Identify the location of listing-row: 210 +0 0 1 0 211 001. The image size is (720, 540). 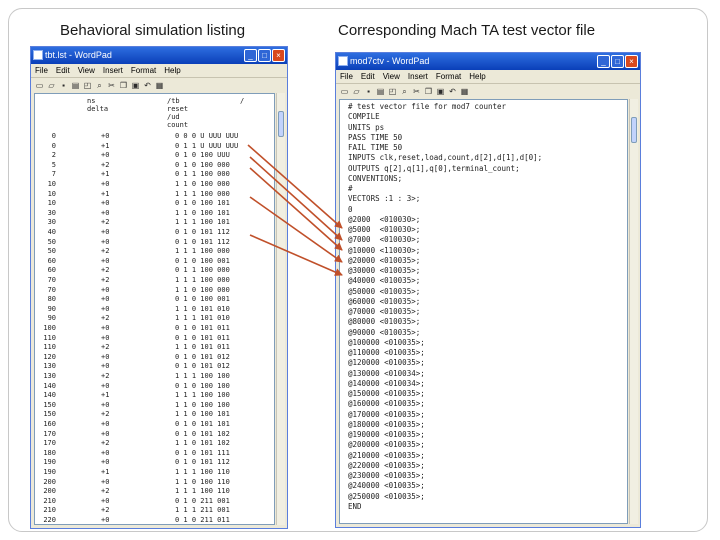
(154, 502).